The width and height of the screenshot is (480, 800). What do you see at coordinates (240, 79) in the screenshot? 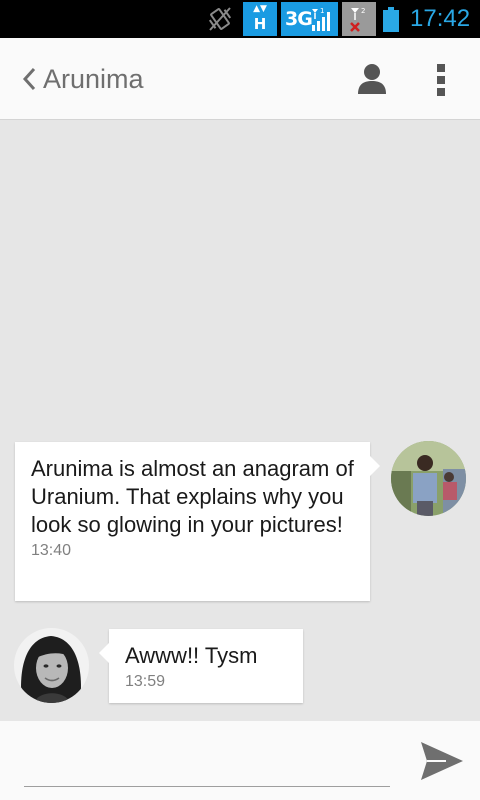
I see `app-bar: Arunima` at bounding box center [240, 79].